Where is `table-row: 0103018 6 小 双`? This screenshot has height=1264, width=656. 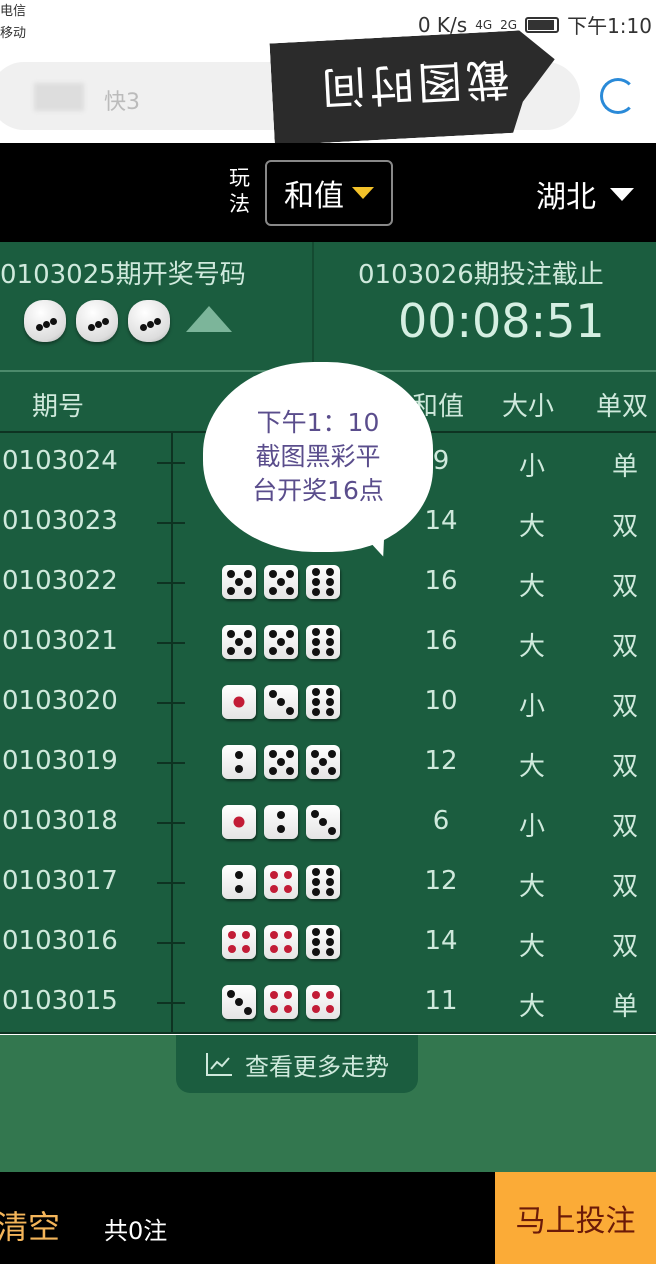
table-row: 0103018 6 小 双 is located at coordinates (328, 822).